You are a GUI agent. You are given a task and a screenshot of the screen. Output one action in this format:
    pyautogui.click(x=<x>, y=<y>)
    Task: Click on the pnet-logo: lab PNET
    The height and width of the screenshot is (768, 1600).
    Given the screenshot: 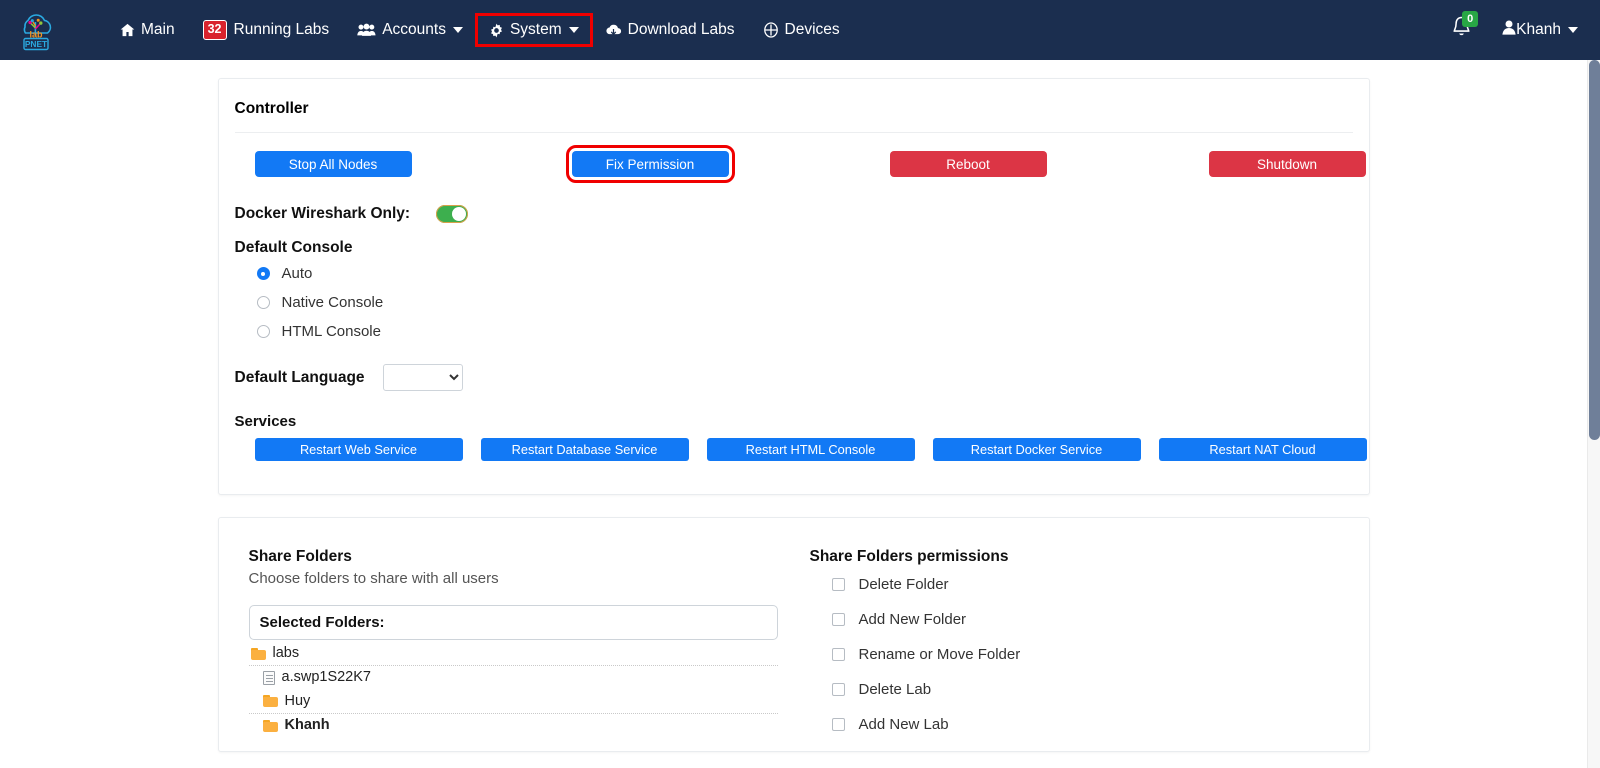 What is the action you would take?
    pyautogui.click(x=36, y=30)
    